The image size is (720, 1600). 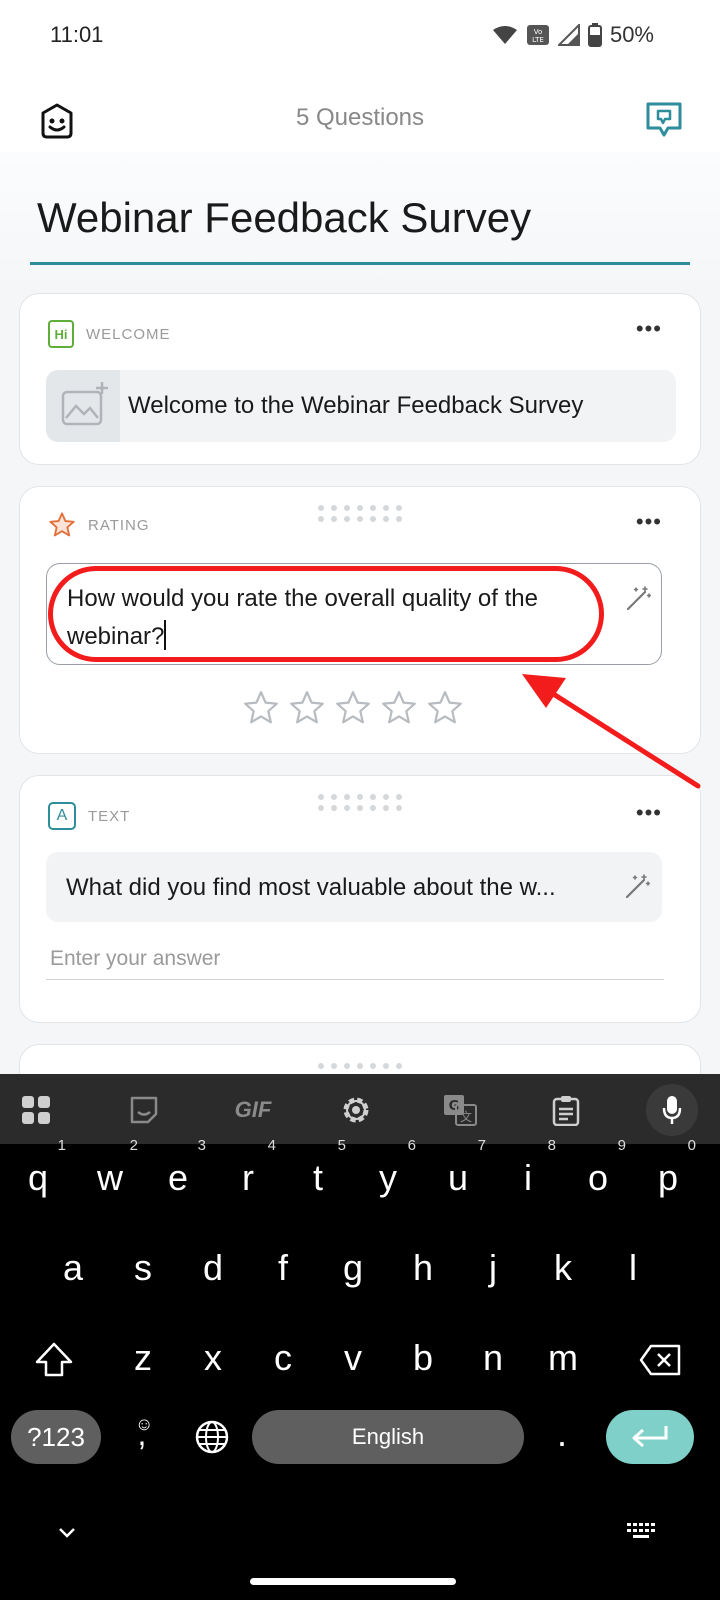 I want to click on svg-text: G, so click(x=454, y=1106).